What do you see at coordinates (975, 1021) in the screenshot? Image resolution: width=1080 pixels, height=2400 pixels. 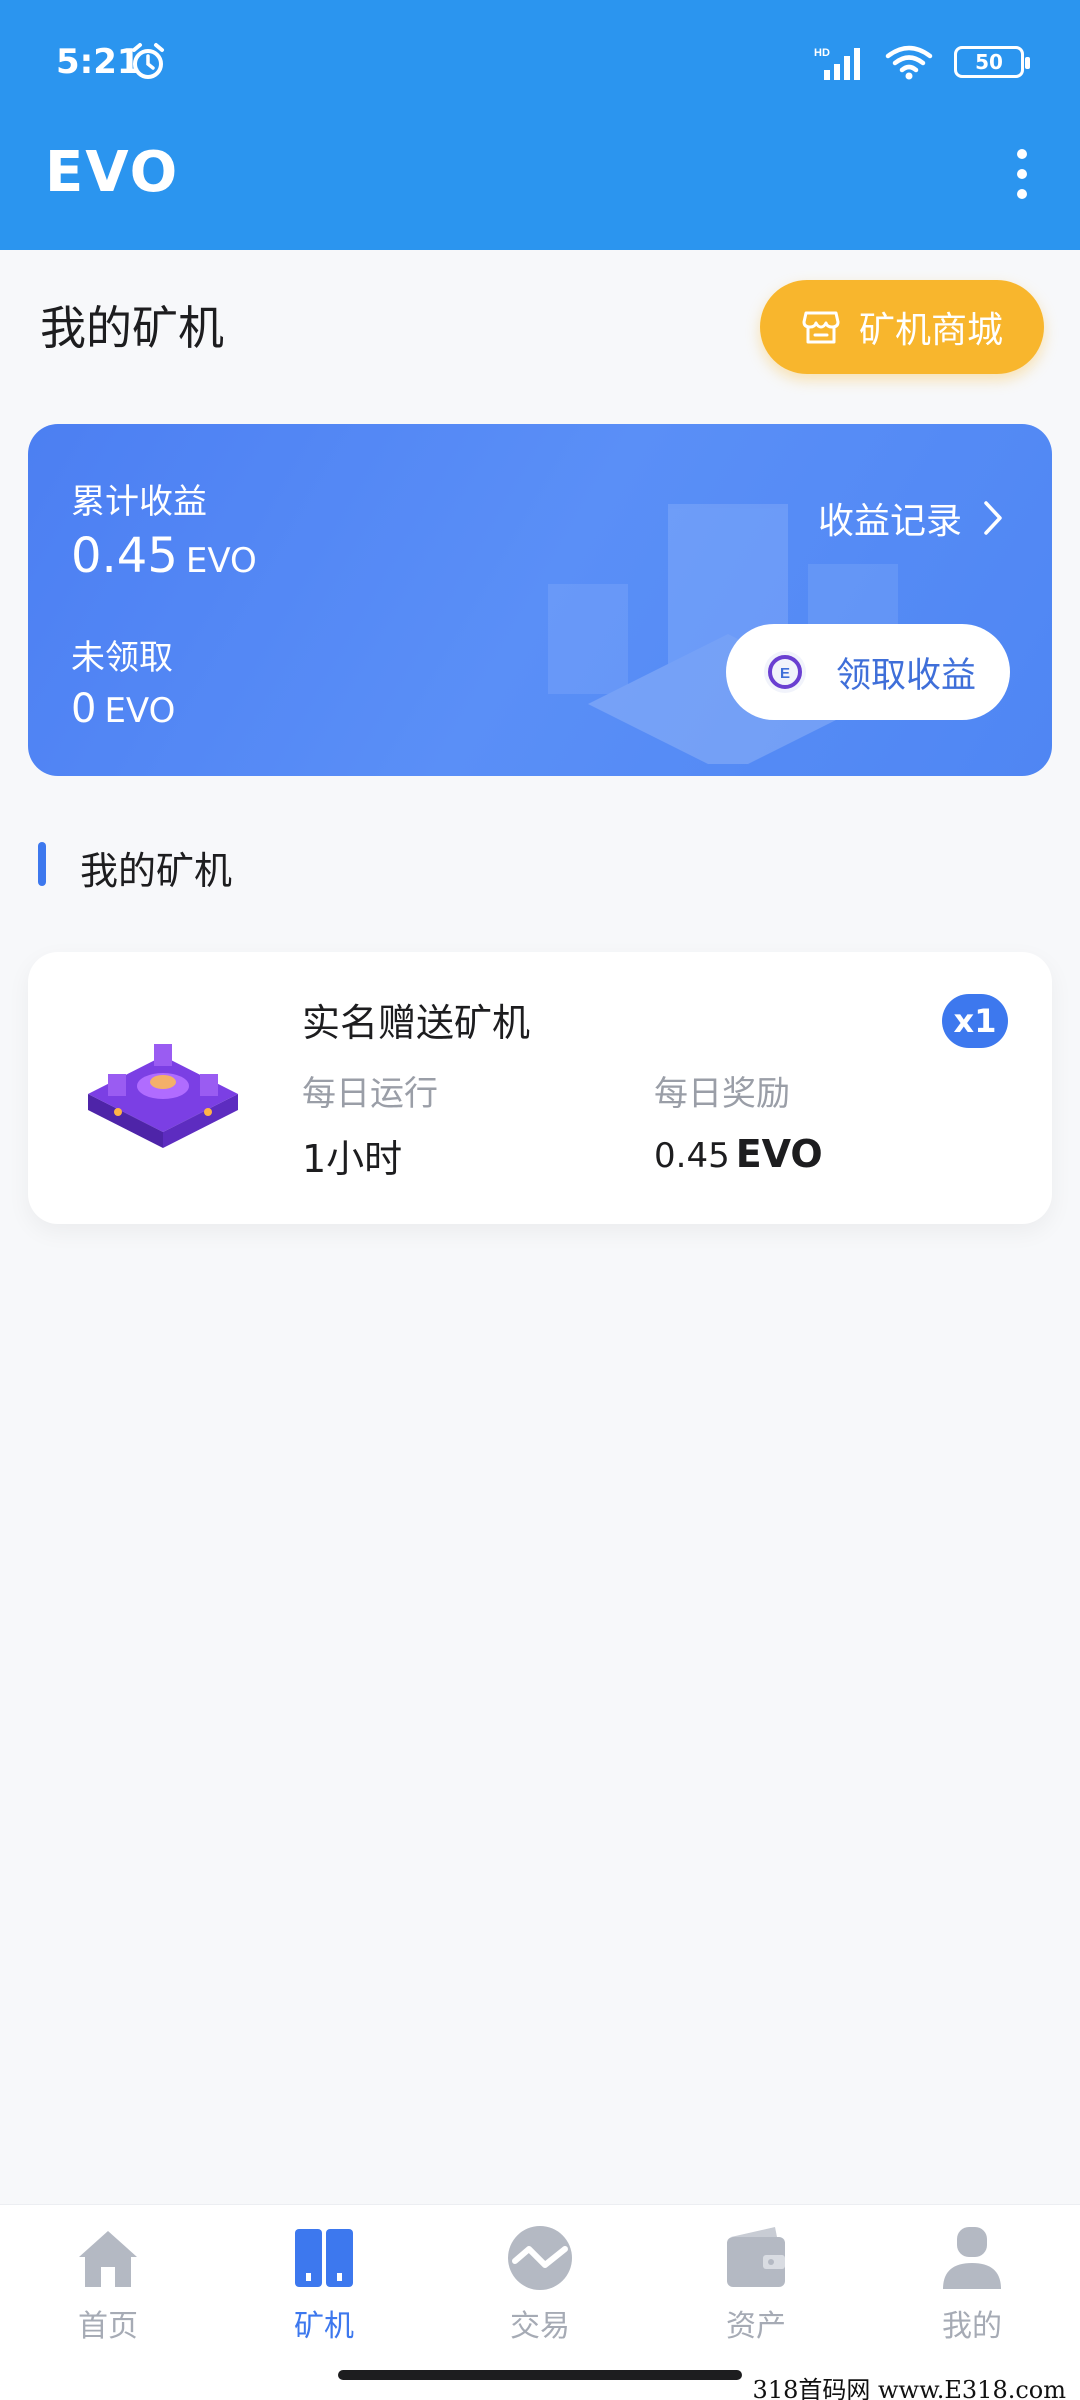 I see `miner-count-badge: x1` at bounding box center [975, 1021].